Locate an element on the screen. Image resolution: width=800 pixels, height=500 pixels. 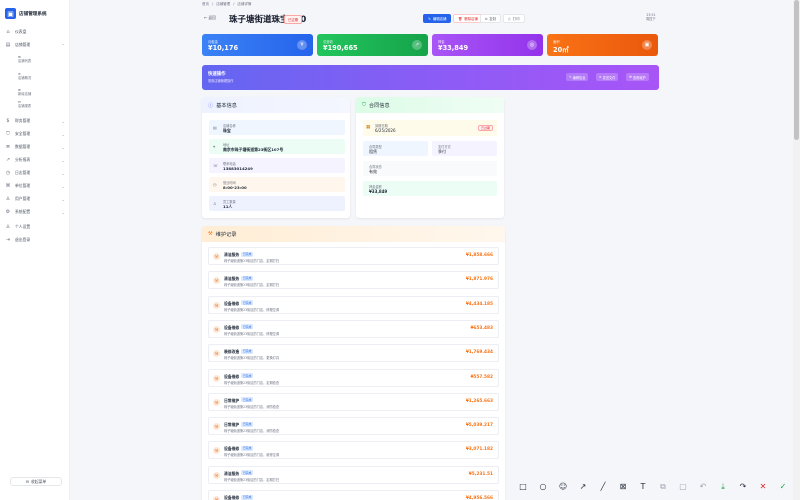
cancel-icon: ✕ is located at coordinates (763, 486).